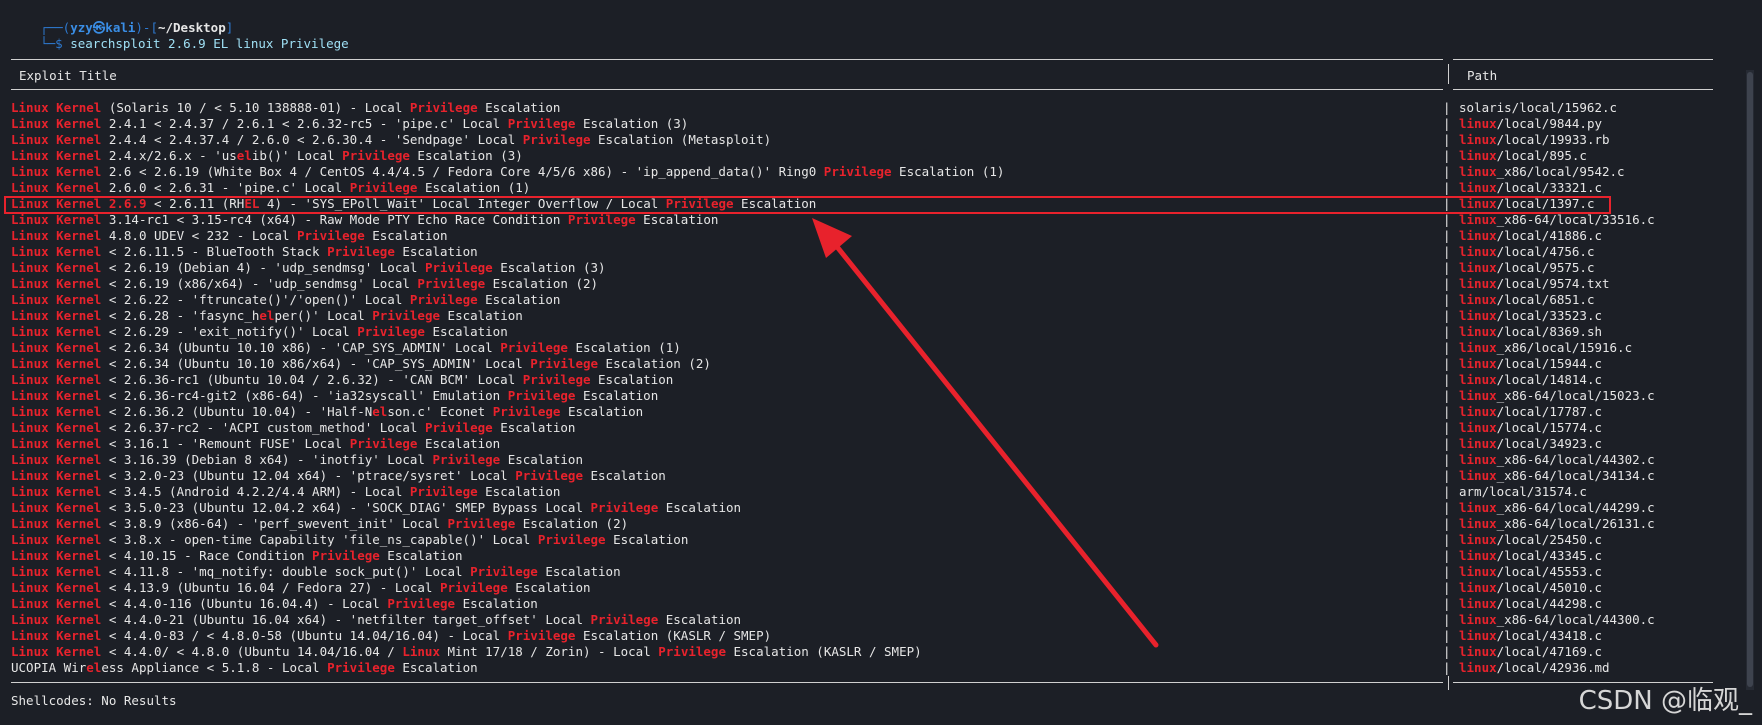  Describe the element at coordinates (1665, 701) in the screenshot. I see `watermark: CSDN @临观_` at that location.